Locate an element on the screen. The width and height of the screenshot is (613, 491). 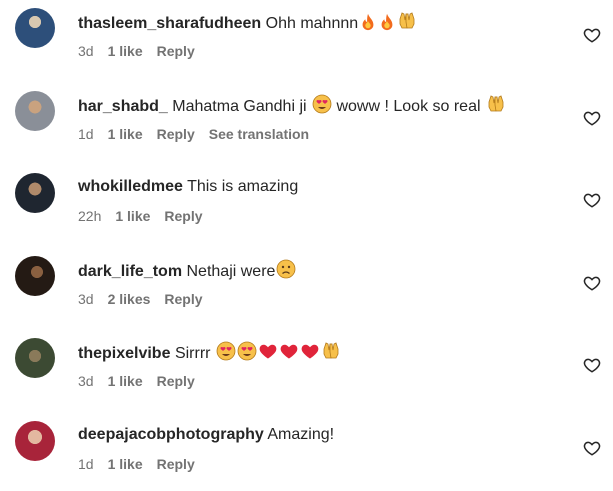
comment-meta: 22h 1 like Reply is located at coordinates (147, 216).